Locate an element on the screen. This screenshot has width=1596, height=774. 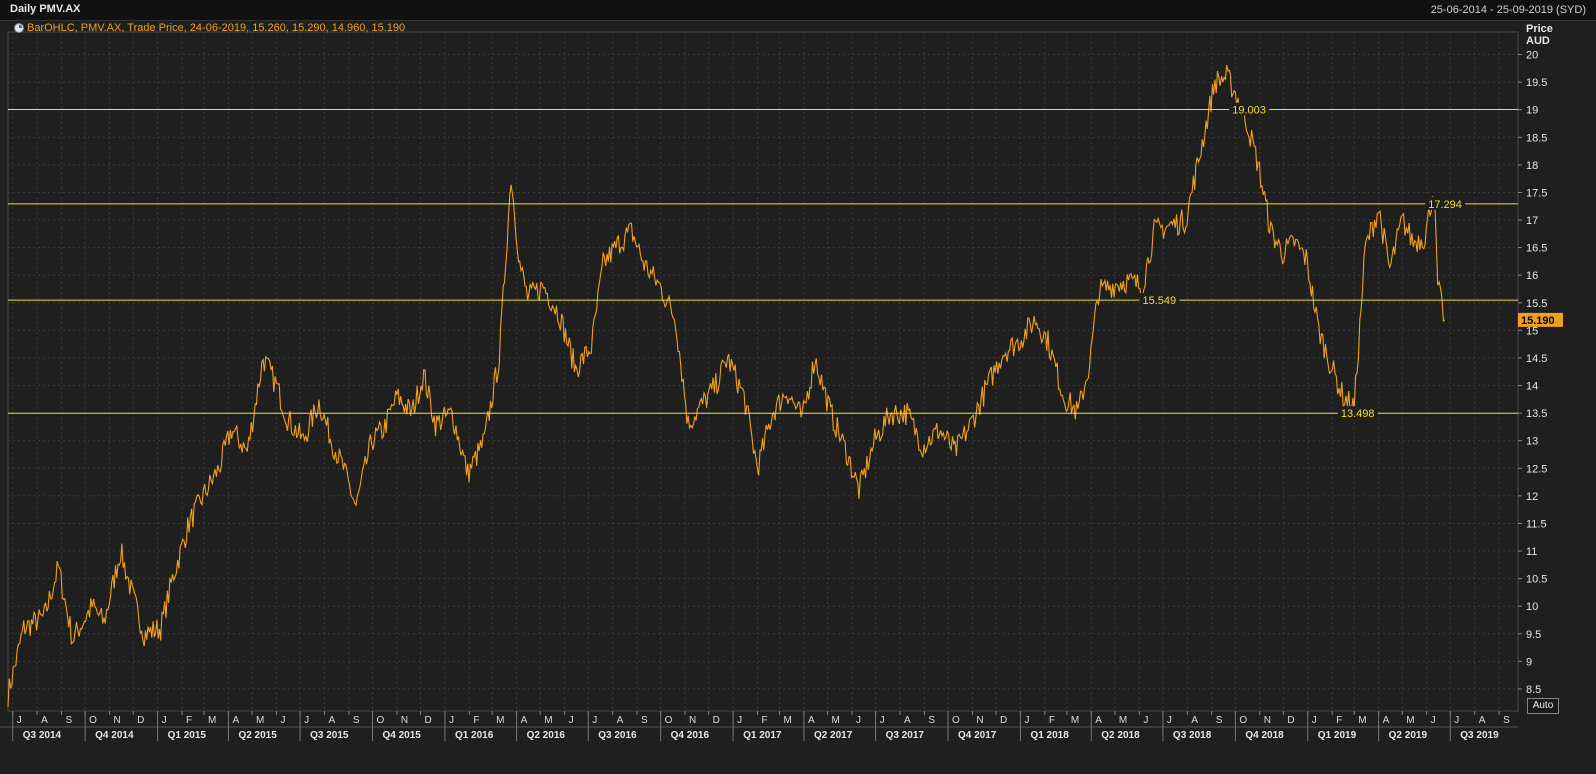
last-price-label: 15.190 is located at coordinates (1538, 321).